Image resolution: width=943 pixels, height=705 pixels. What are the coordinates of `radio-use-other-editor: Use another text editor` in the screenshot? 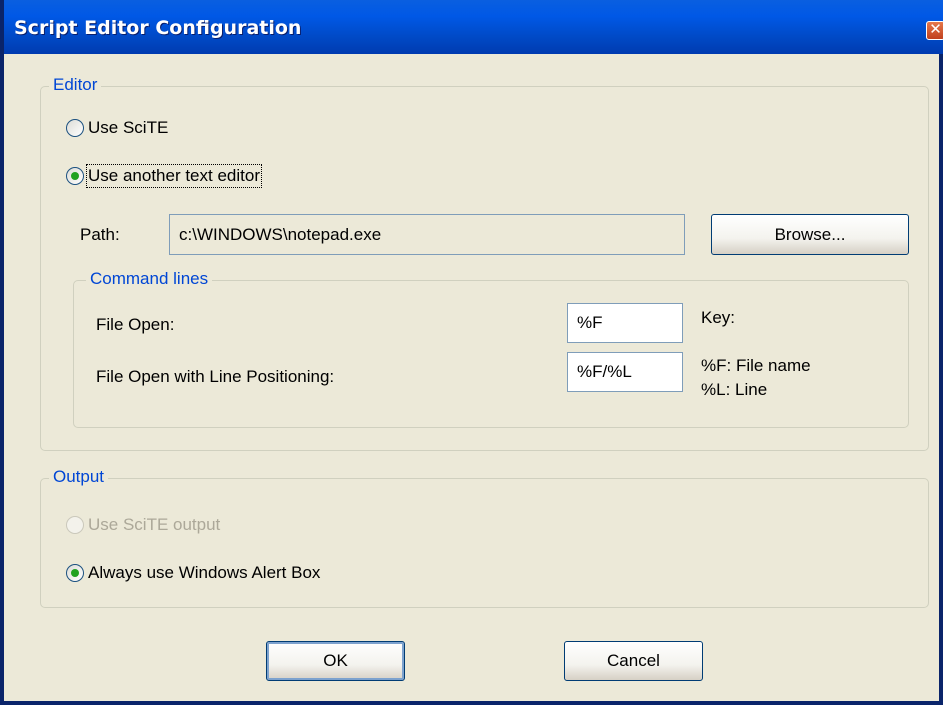 It's located at (164, 176).